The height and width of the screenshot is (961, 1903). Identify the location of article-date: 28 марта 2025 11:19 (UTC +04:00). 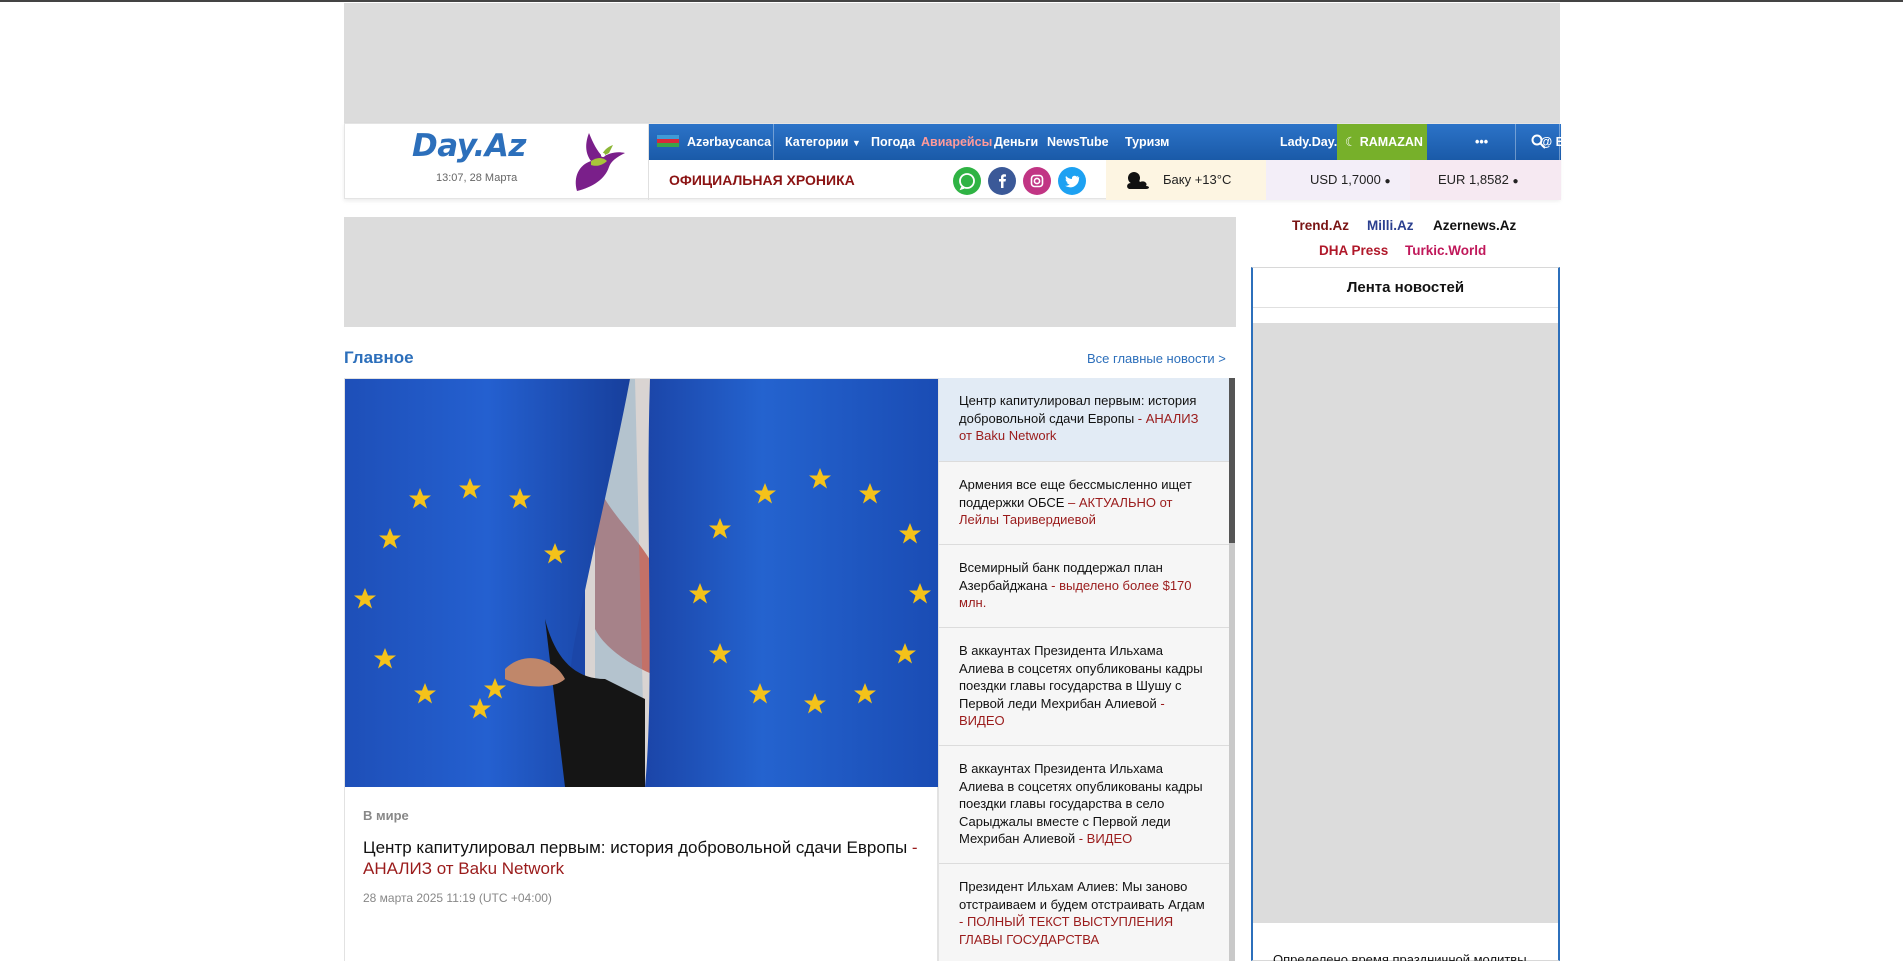
(457, 898).